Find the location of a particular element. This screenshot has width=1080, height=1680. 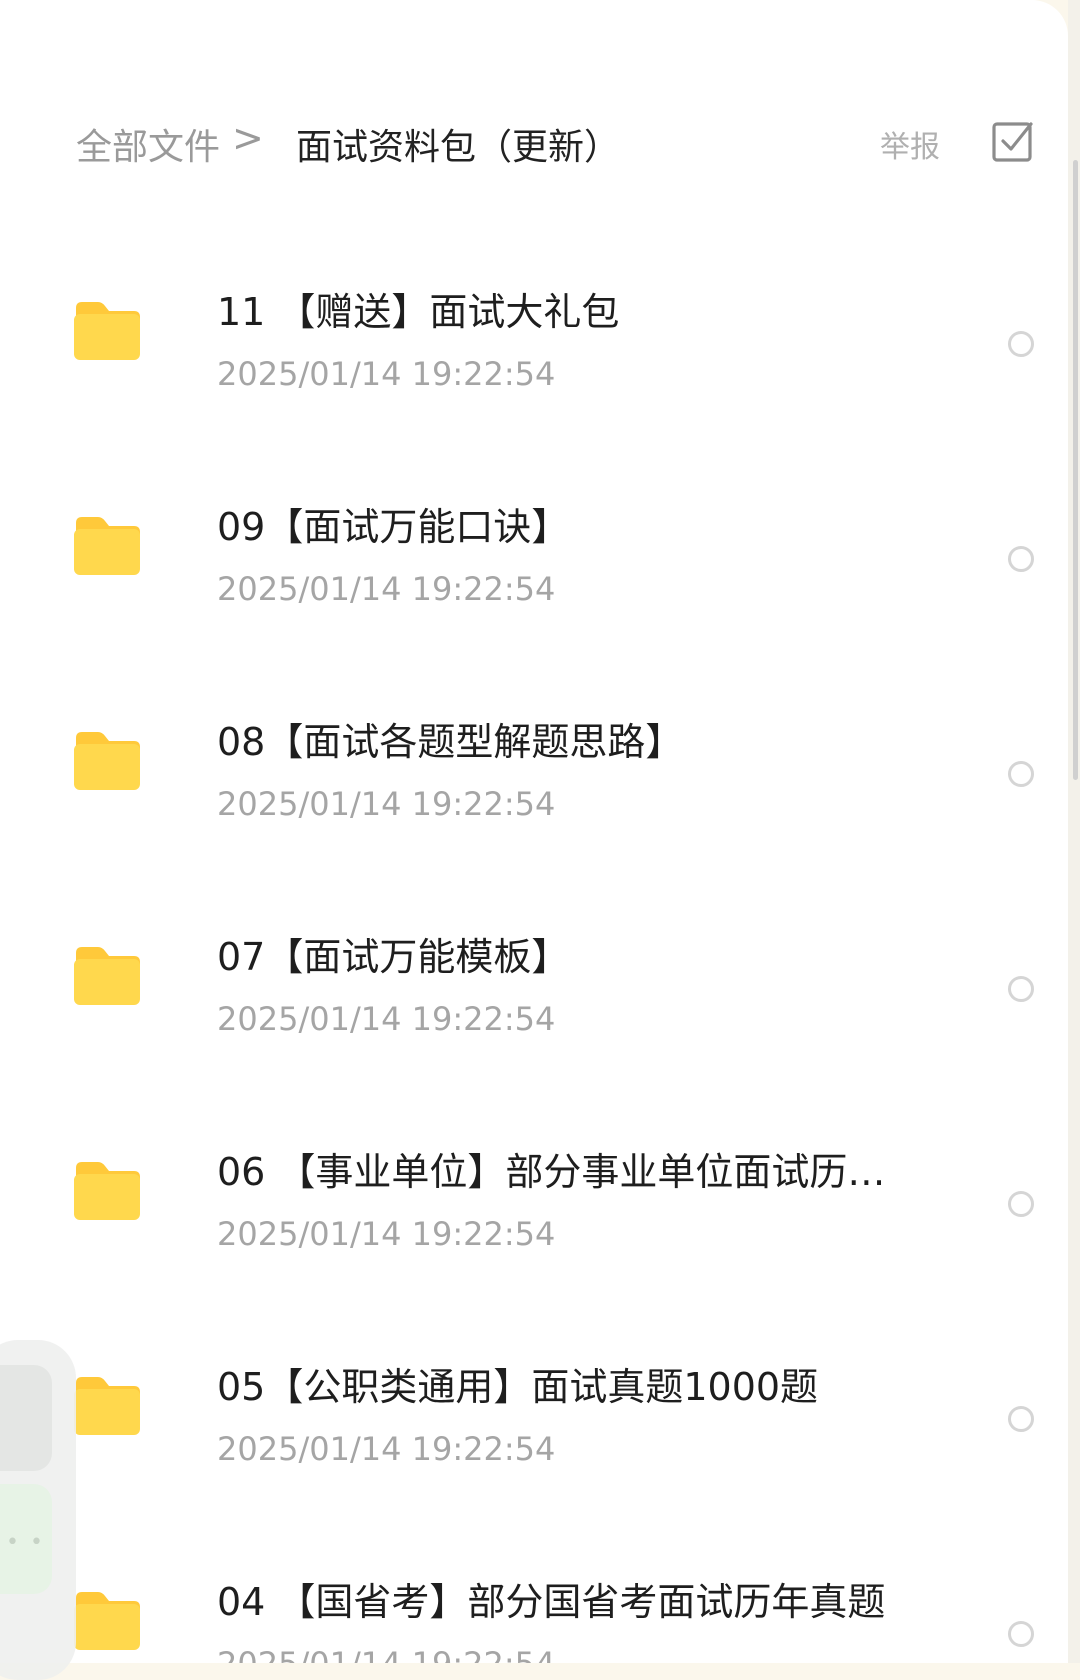

file-row: 06 【事业单位】部分事业单位面试历… 2025/01/14 19:22:54 is located at coordinates (534, 1212).